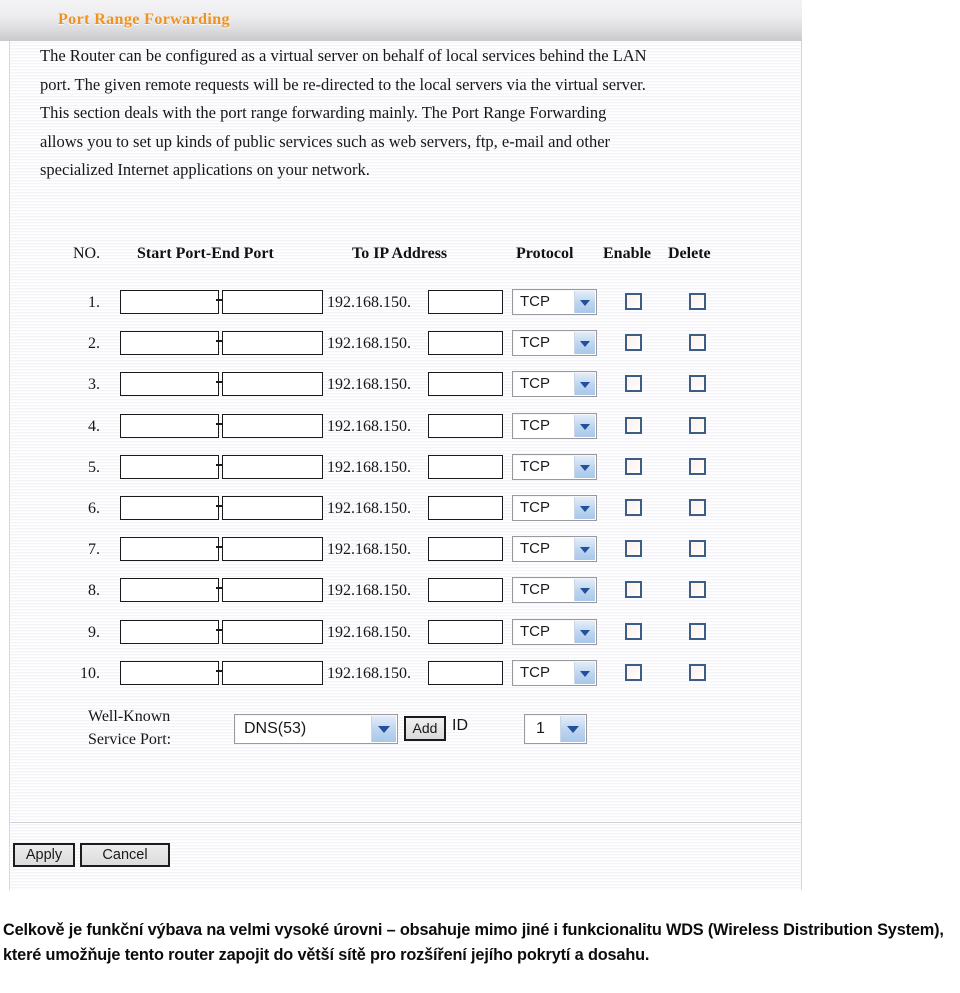  What do you see at coordinates (130, 739) in the screenshot?
I see `well-known-label-line2: Service Port:` at bounding box center [130, 739].